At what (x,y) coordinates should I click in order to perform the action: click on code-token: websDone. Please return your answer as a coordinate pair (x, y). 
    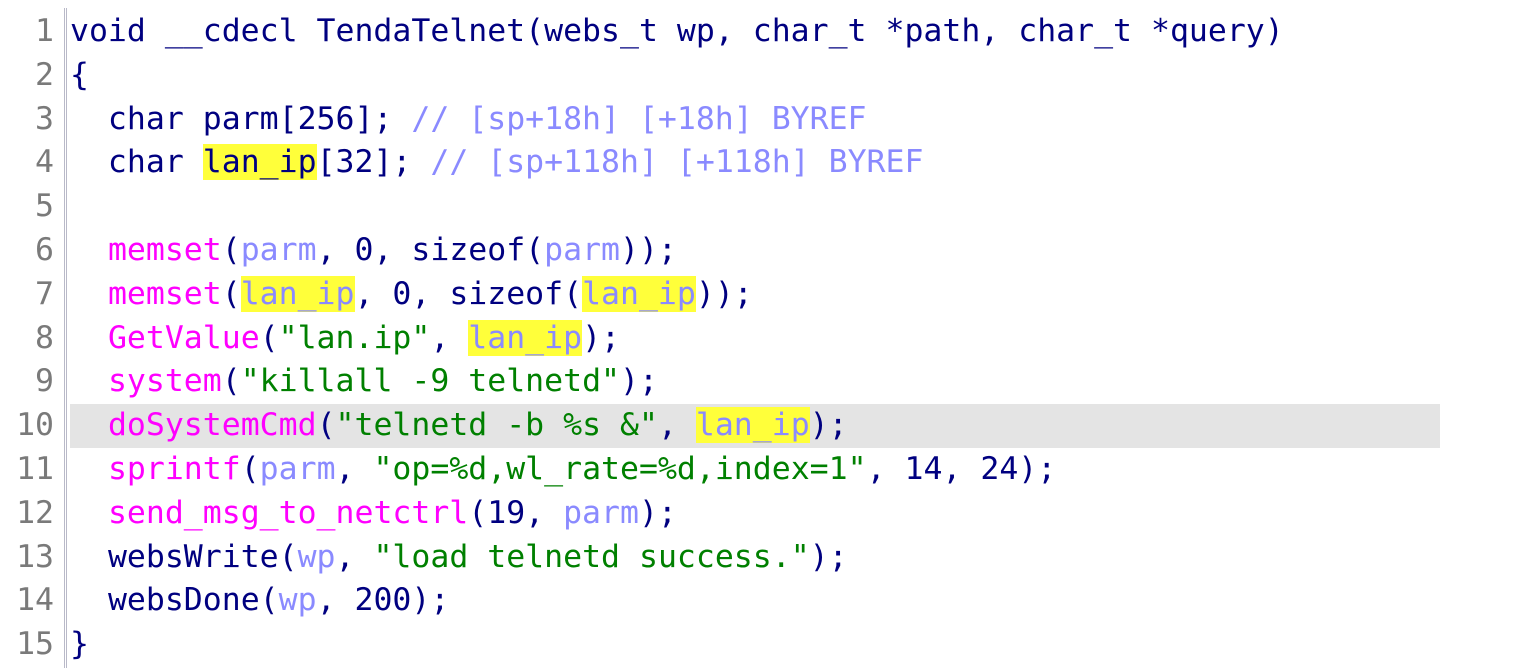
    Looking at the image, I should click on (183, 600).